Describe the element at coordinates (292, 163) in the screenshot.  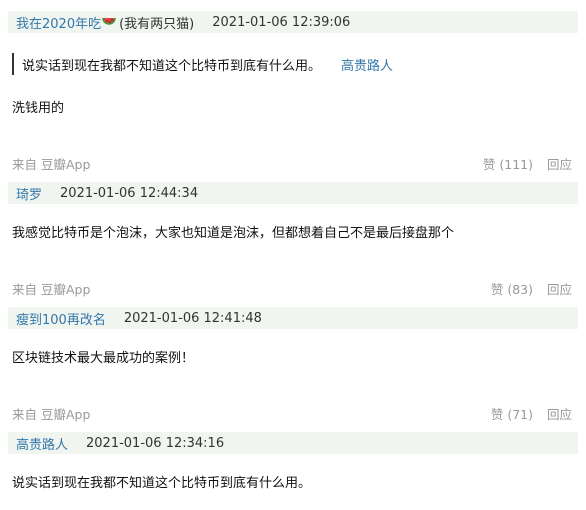
I see `comment-meta: 来自 豆瓣App 赞 (111) 回应` at that location.